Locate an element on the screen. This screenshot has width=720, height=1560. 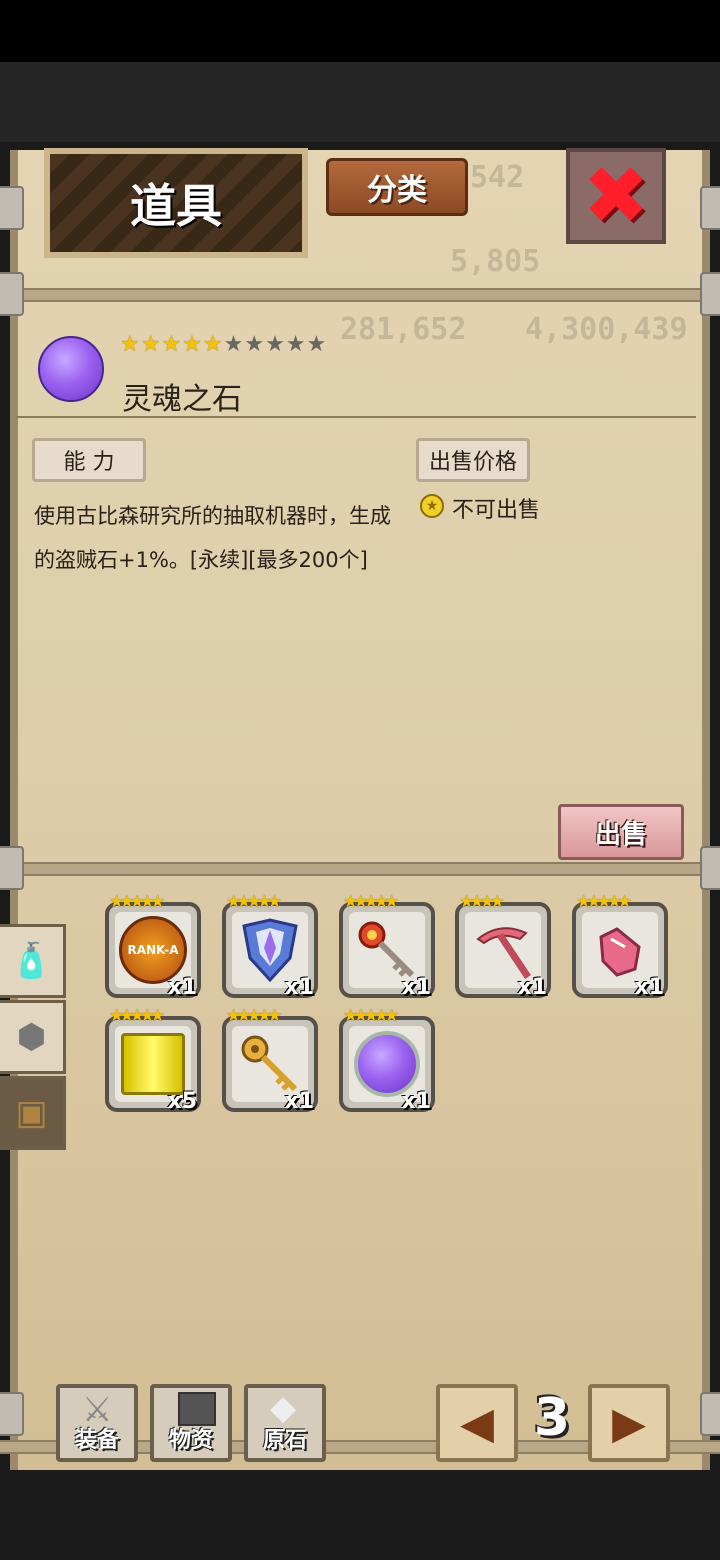
arrow-right-icon: ▶ is located at coordinates (629, 1423).